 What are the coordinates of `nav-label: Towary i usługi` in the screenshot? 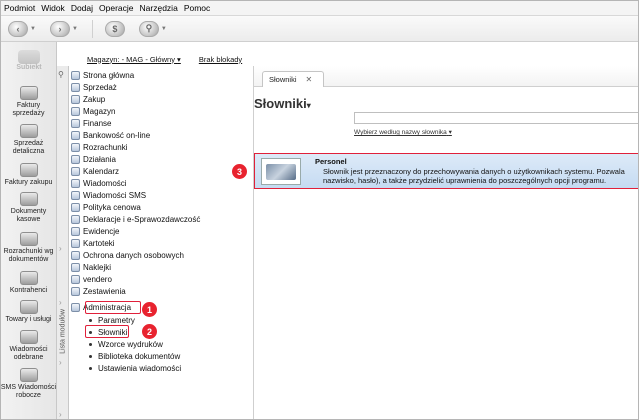 It's located at (28, 319).